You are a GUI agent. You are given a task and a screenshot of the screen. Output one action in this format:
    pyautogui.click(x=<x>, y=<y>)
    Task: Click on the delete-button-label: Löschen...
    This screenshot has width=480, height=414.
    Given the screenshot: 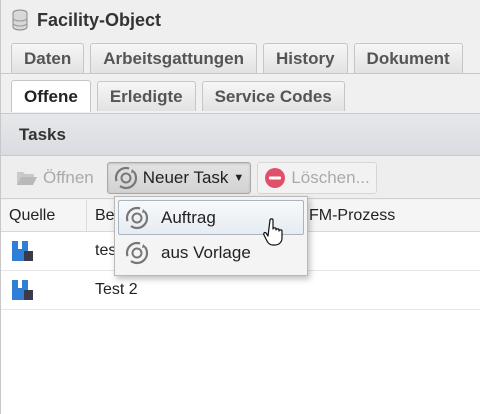 What is the action you would take?
    pyautogui.click(x=330, y=177)
    